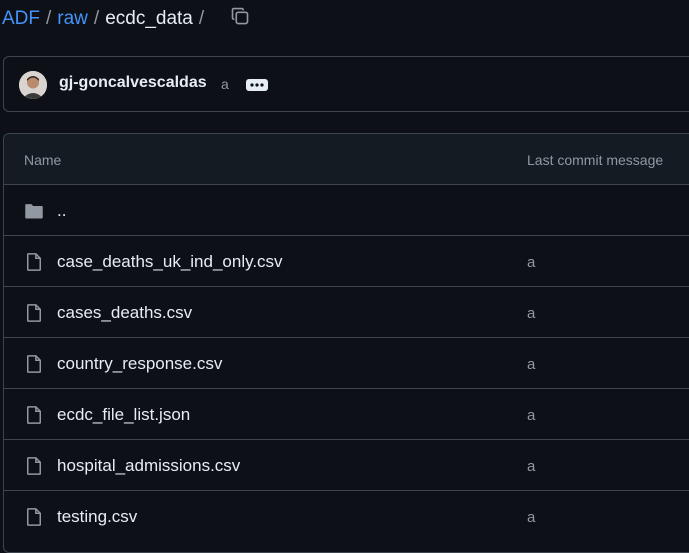 This screenshot has height=553, width=689. What do you see at coordinates (21, 19) in the screenshot?
I see `breadcrumb-link-adf: ADF` at bounding box center [21, 19].